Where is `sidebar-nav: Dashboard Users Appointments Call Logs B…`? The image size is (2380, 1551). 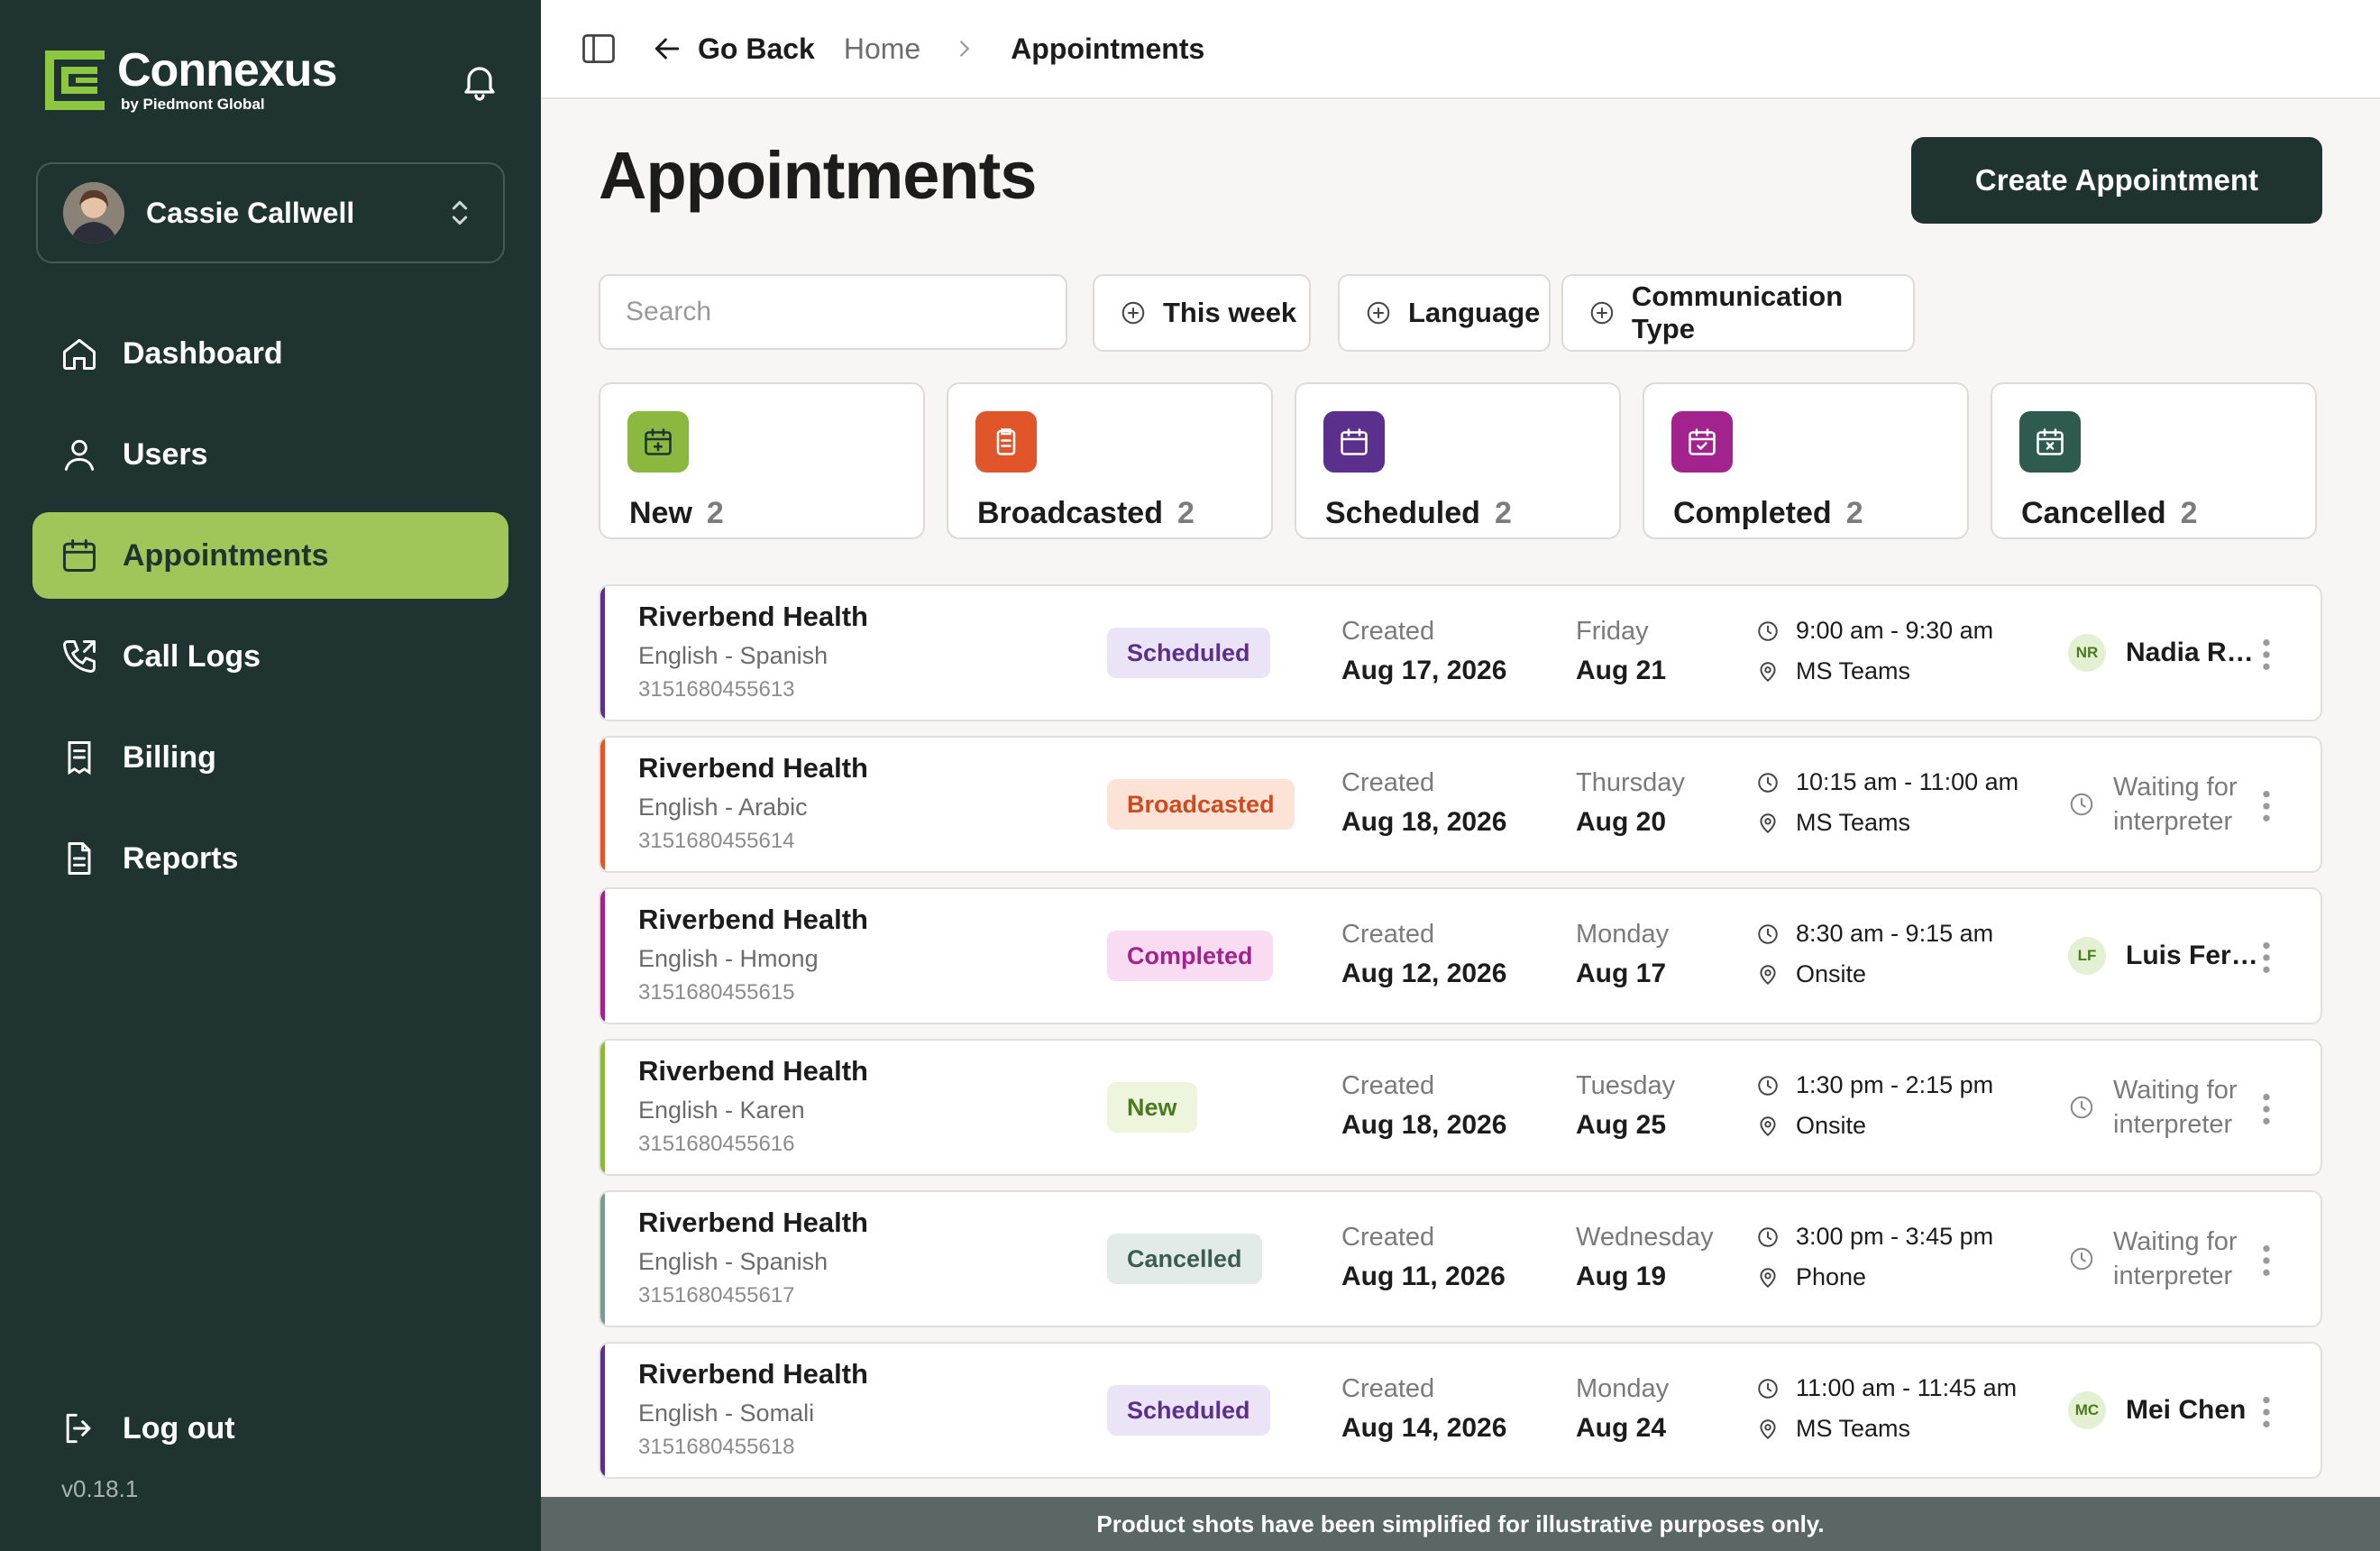 sidebar-nav: Dashboard Users Appointments Call Logs B… is located at coordinates (270, 613).